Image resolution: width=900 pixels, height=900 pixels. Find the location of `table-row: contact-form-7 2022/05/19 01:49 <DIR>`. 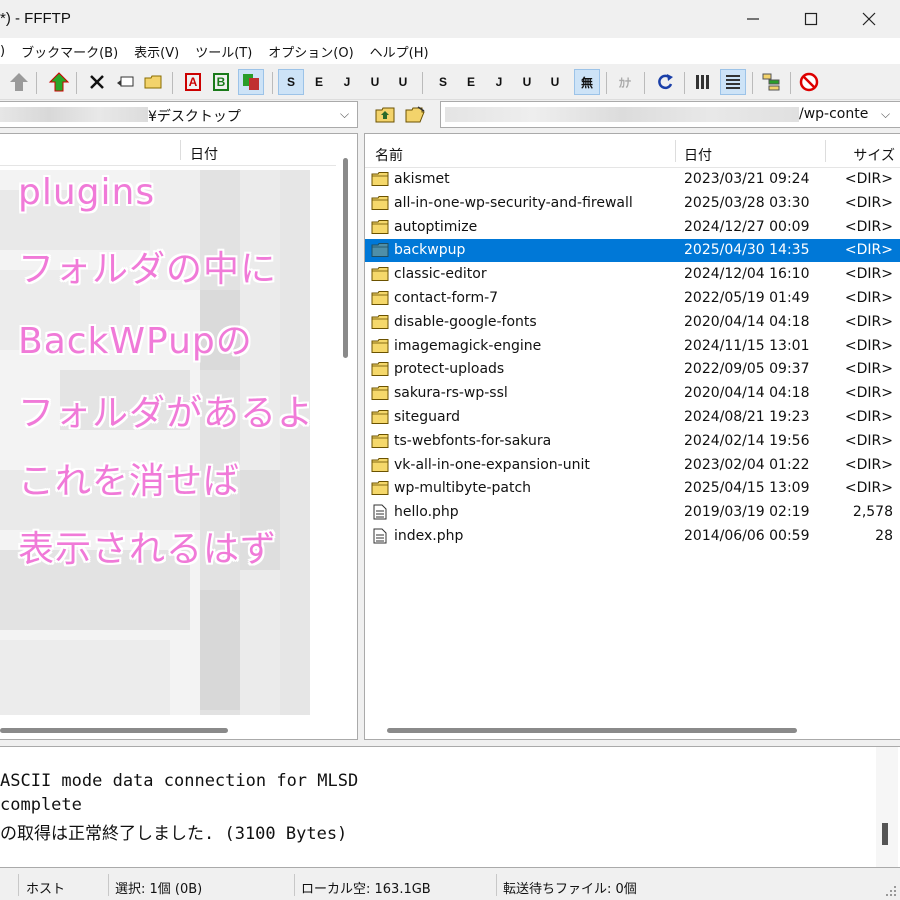

table-row: contact-form-7 2022/05/19 01:49 <DIR> is located at coordinates (632, 298).